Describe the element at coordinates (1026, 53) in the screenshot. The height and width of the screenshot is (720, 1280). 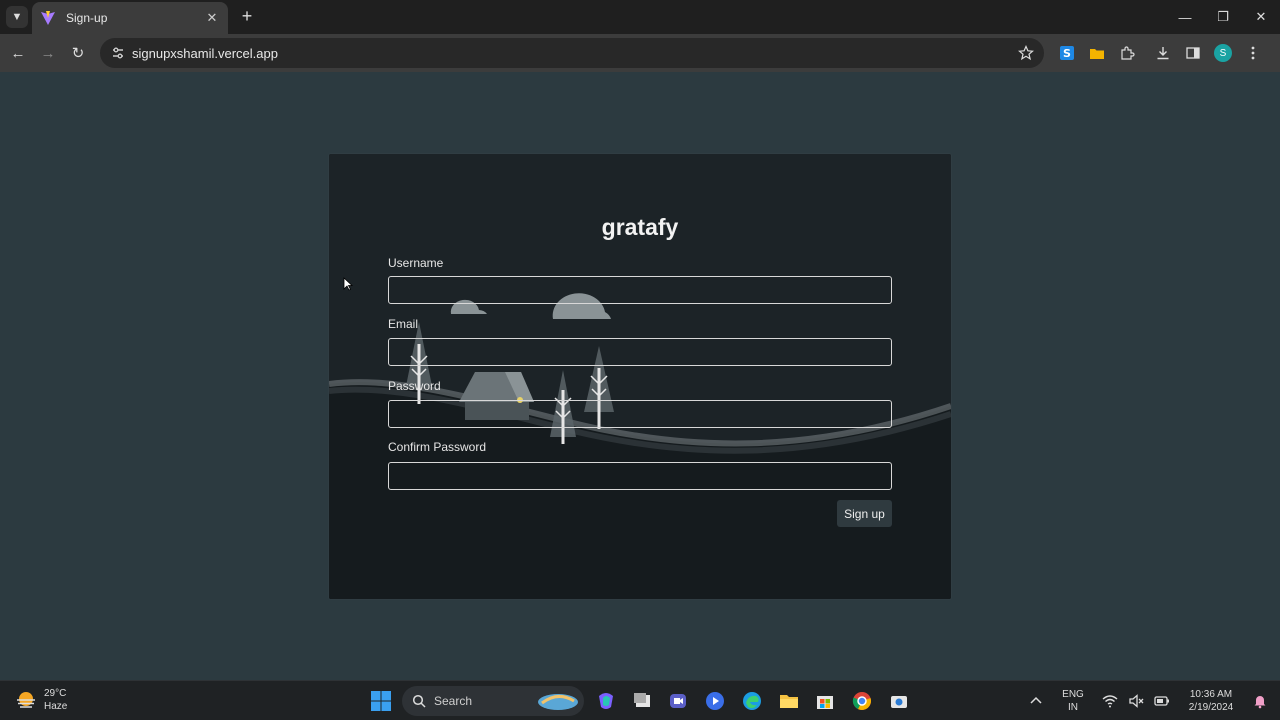
I see `bookmark-star-icon` at that location.